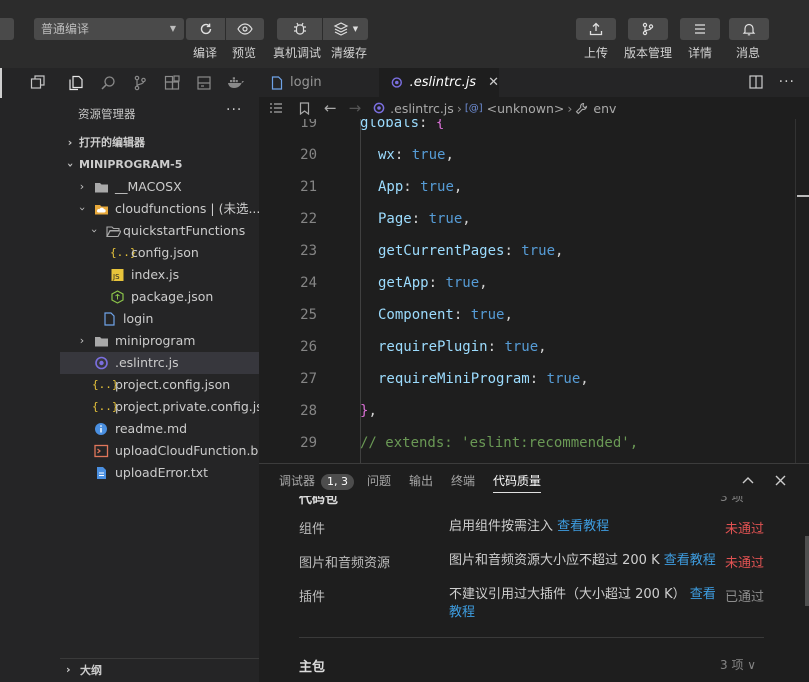 The height and width of the screenshot is (682, 809). I want to click on code-line: 21 App: true,, so click(524, 187).